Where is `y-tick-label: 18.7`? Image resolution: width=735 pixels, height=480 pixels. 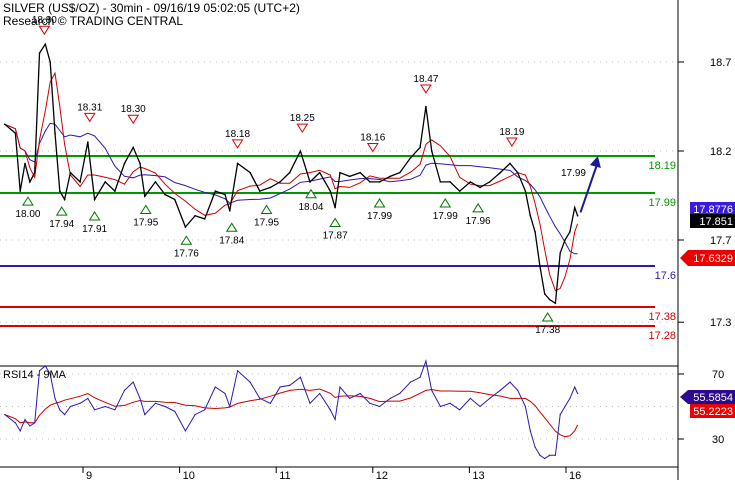
y-tick-label: 18.7 is located at coordinates (720, 63).